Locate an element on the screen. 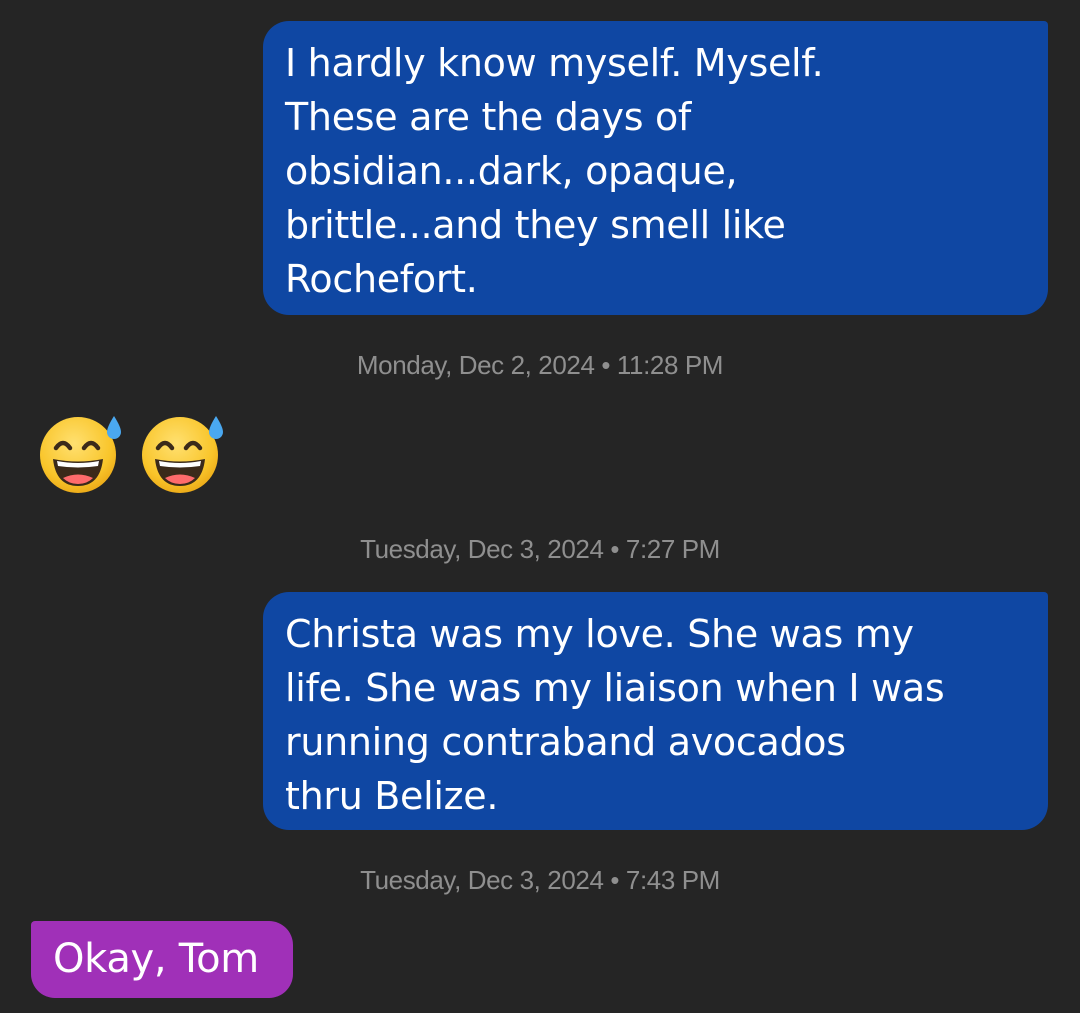  message-text-line: Rochefort. is located at coordinates (381, 279).